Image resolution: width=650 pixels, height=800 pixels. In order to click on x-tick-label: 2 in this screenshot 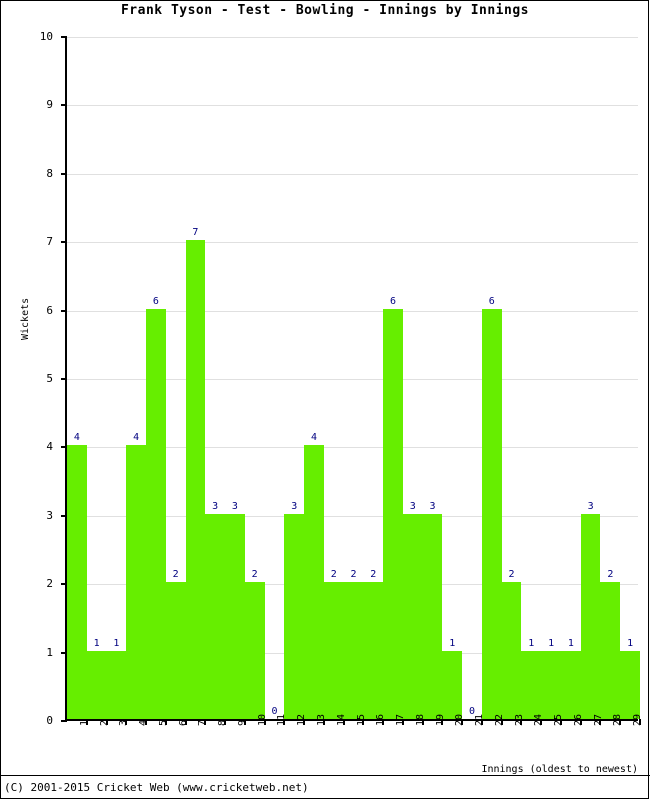, I will do `click(104, 722)`.